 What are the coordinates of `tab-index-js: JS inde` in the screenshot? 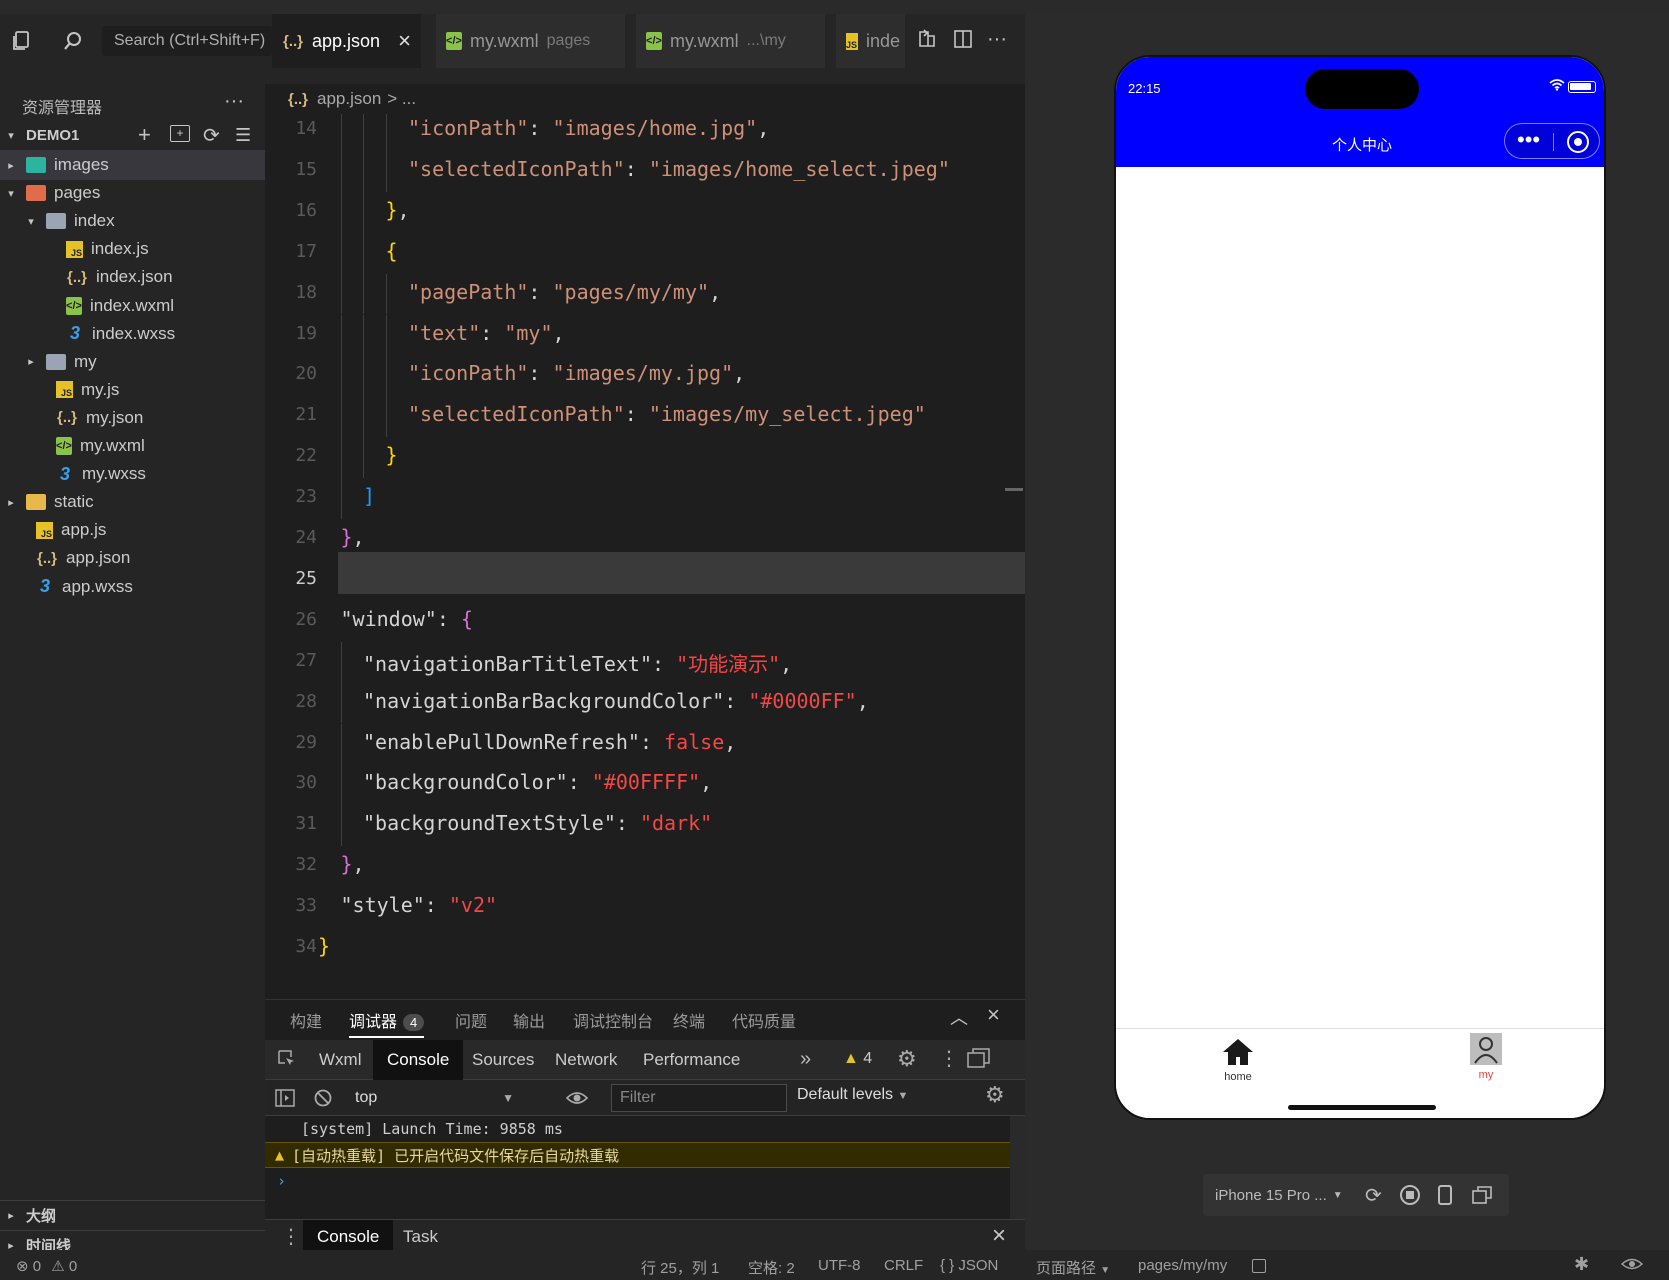 It's located at (871, 41).